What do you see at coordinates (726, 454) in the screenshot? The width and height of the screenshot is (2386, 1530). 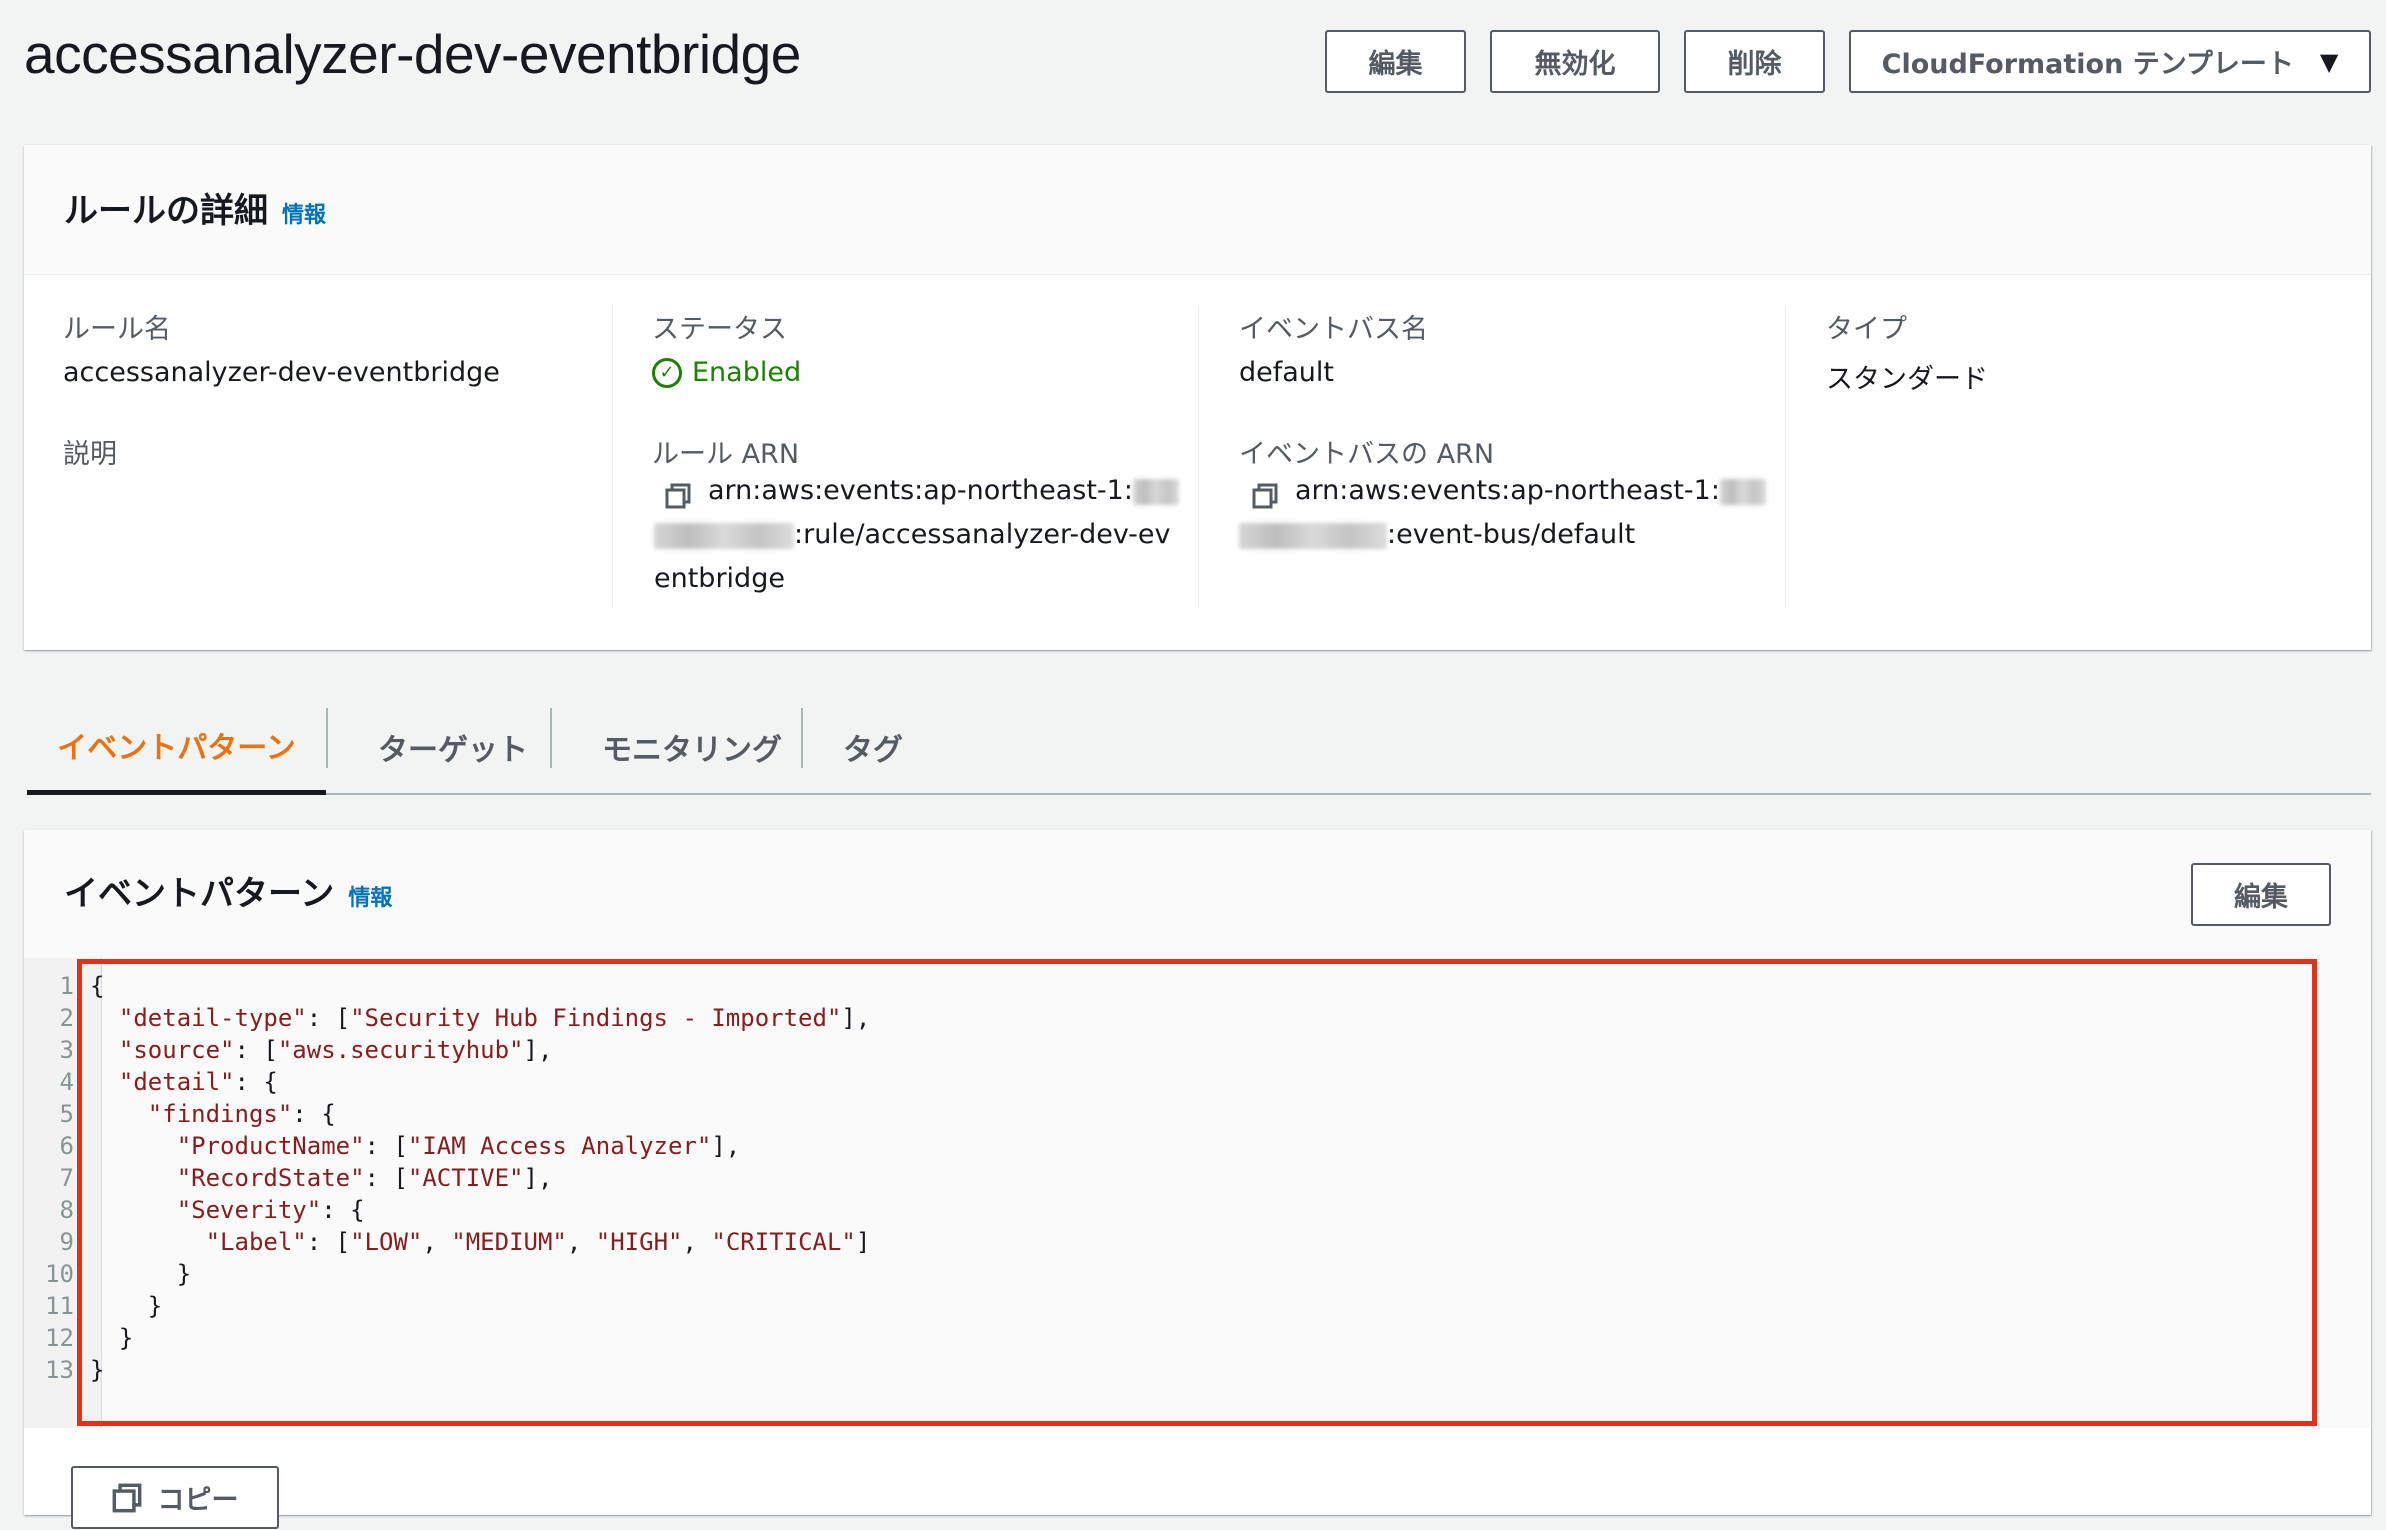 I see `rule-arn-label: ルール ARN` at bounding box center [726, 454].